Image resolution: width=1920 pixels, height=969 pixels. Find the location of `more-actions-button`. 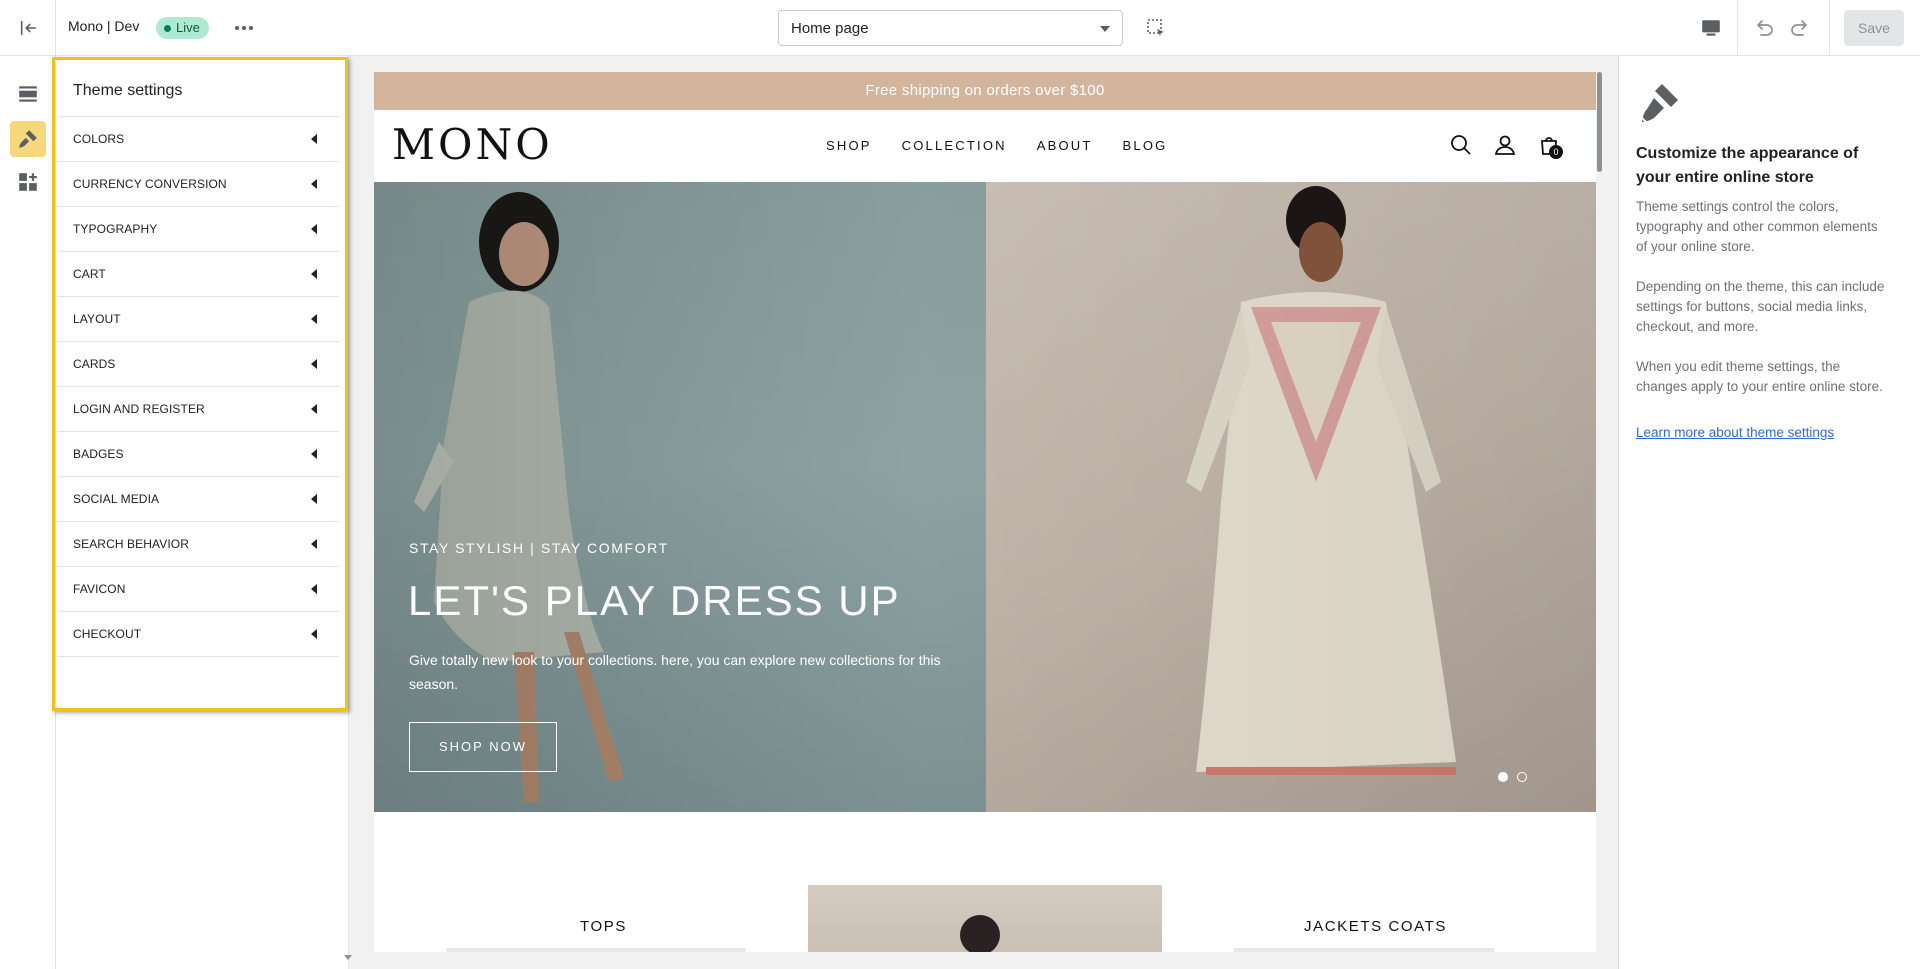

more-actions-button is located at coordinates (244, 28).